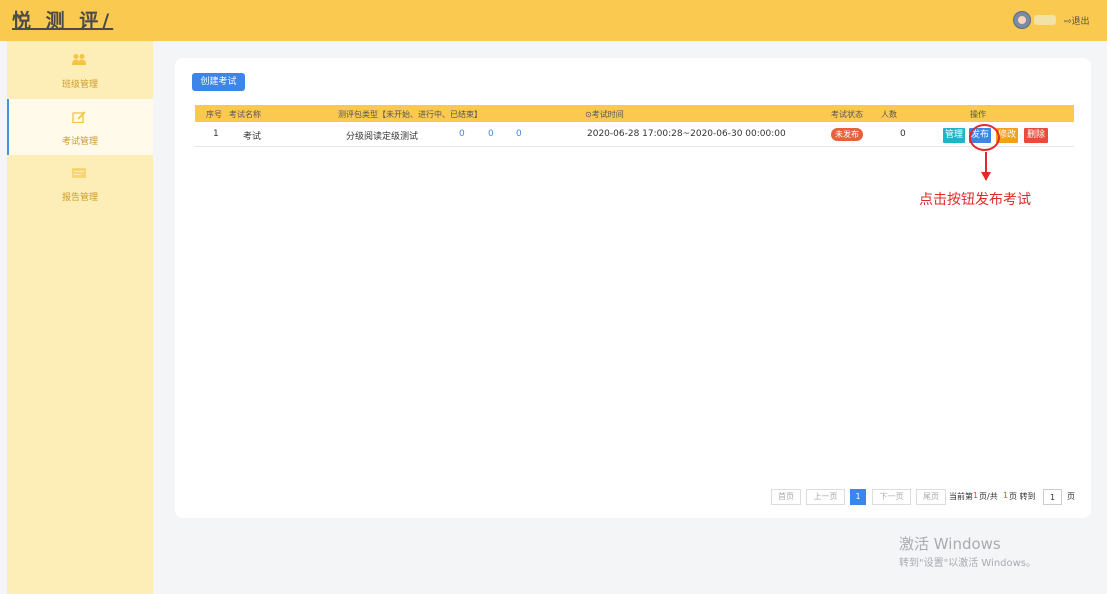  Describe the element at coordinates (1022, 496) in the screenshot. I see `page-info-suffix: 页 转到` at that location.